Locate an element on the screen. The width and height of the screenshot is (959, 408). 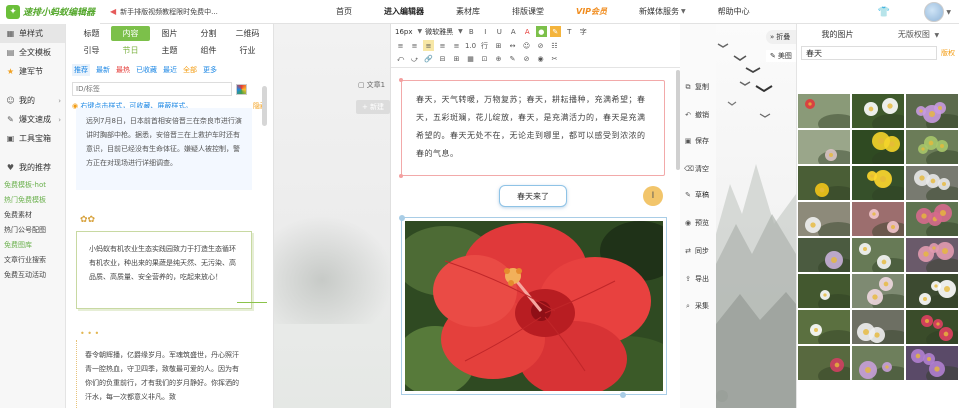
spring-title: 春天来了 is located at coordinates (533, 196).